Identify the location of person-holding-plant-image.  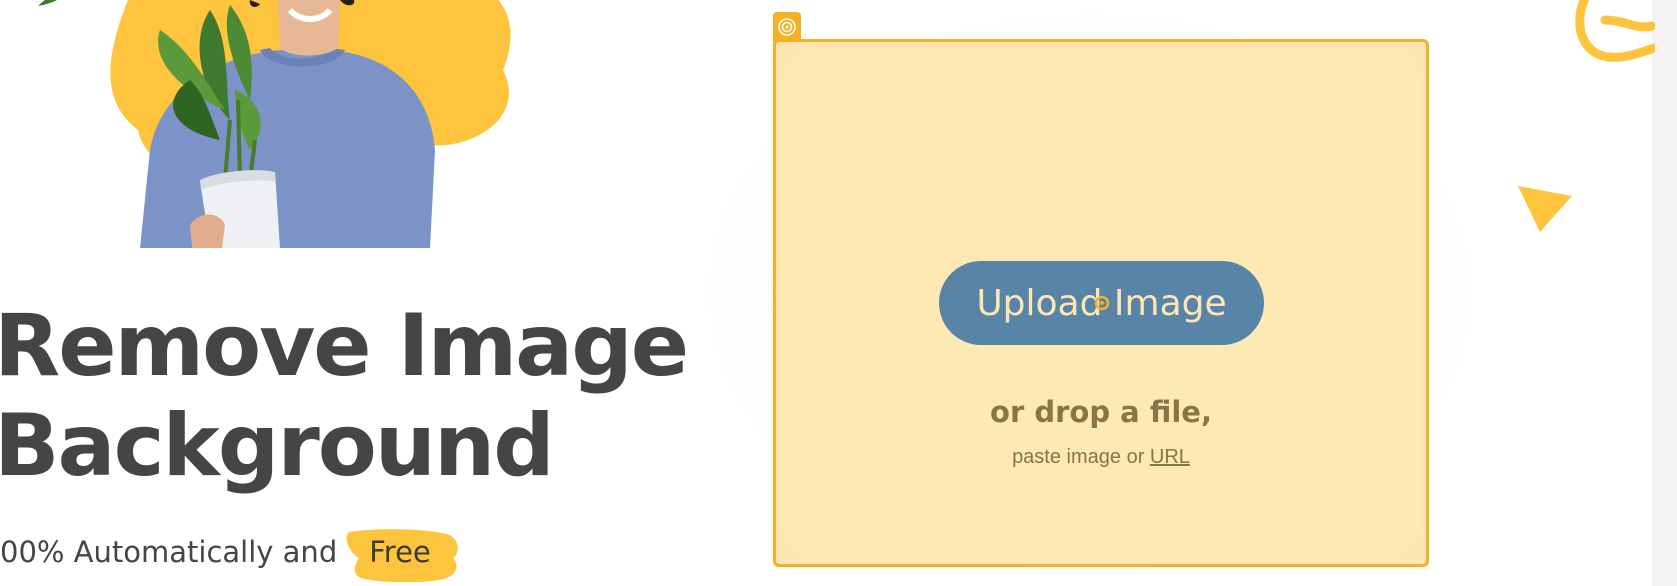
(287, 124).